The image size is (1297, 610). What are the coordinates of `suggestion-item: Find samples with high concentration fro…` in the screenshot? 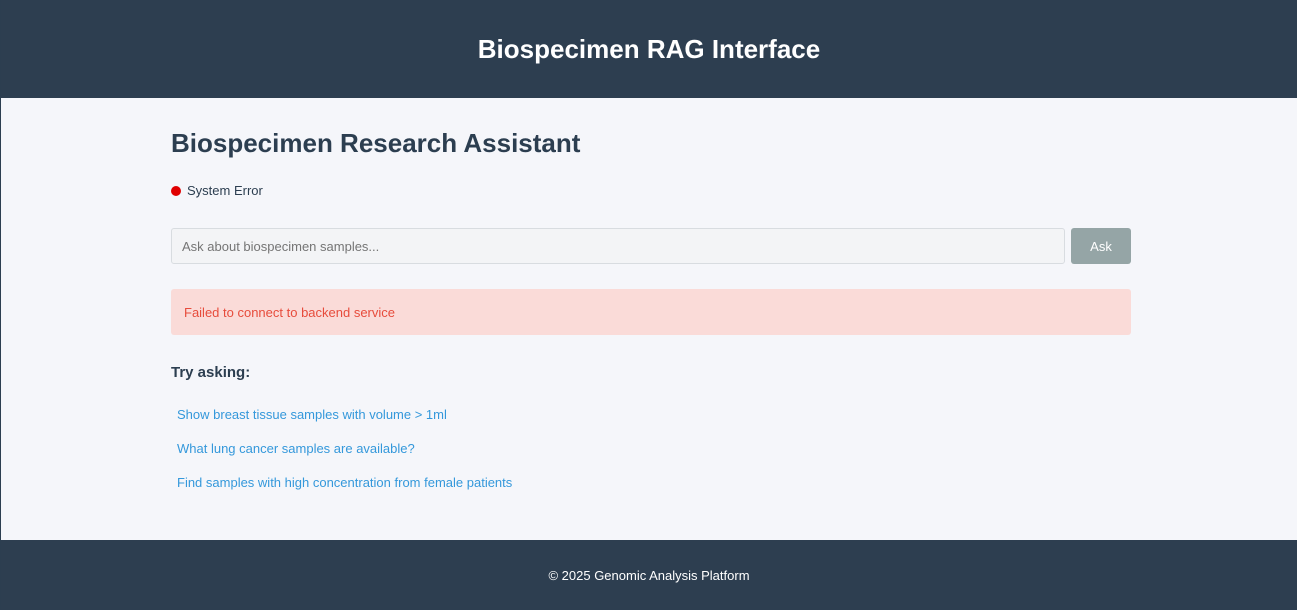 It's located at (344, 492).